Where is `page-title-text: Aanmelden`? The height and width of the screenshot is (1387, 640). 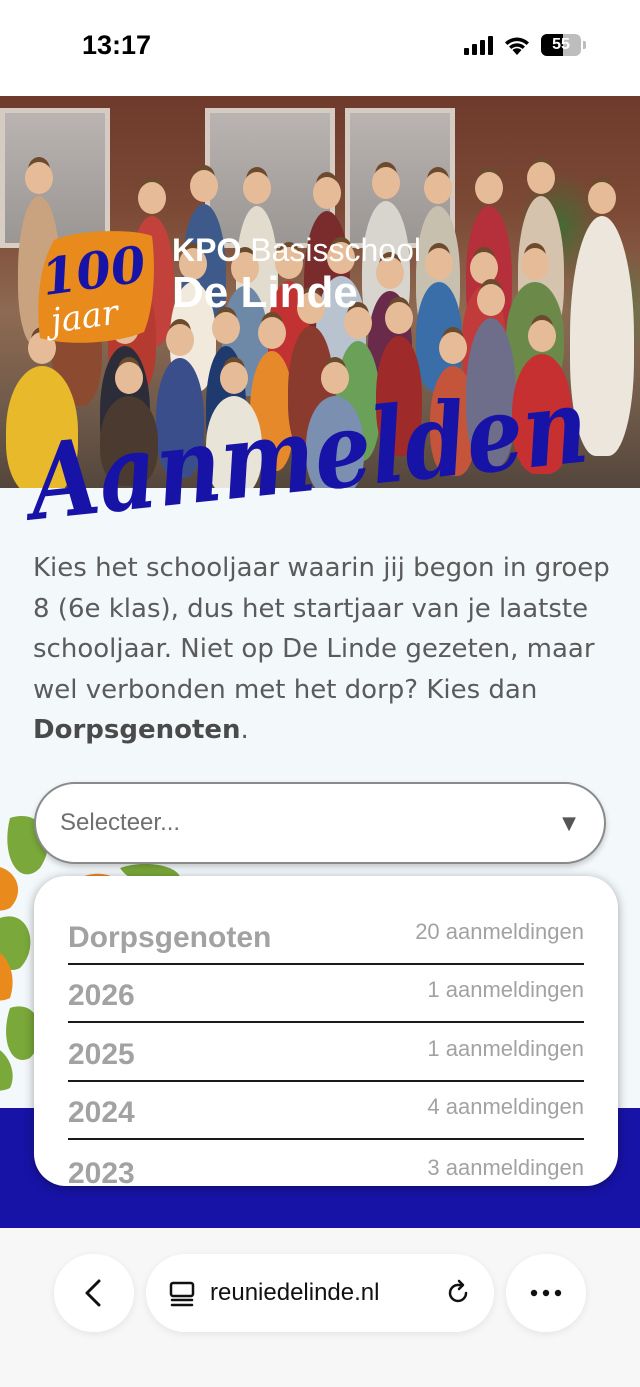
page-title-text: Aanmelden is located at coordinates (307, 460).